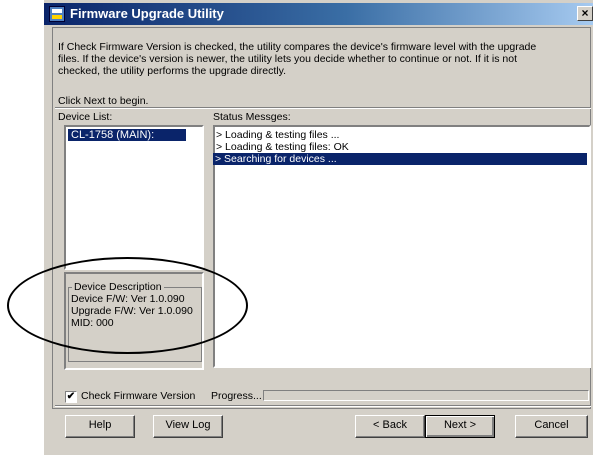 This screenshot has width=593, height=455. Describe the element at coordinates (128, 299) in the screenshot. I see `device-fw-version: Device F/W: Ver 1.0.090` at that location.